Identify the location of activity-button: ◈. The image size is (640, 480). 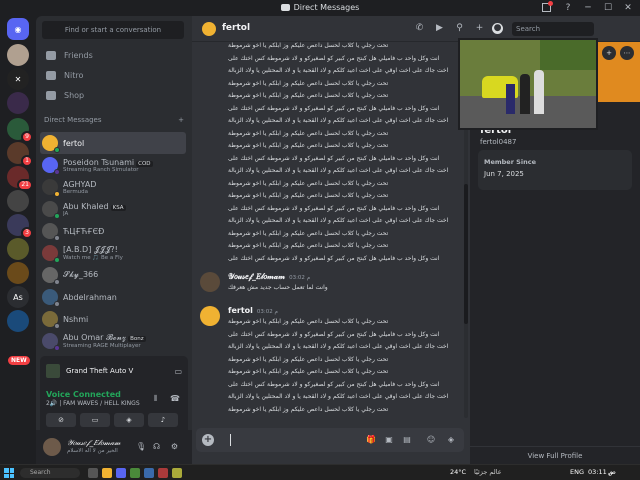
(129, 420).